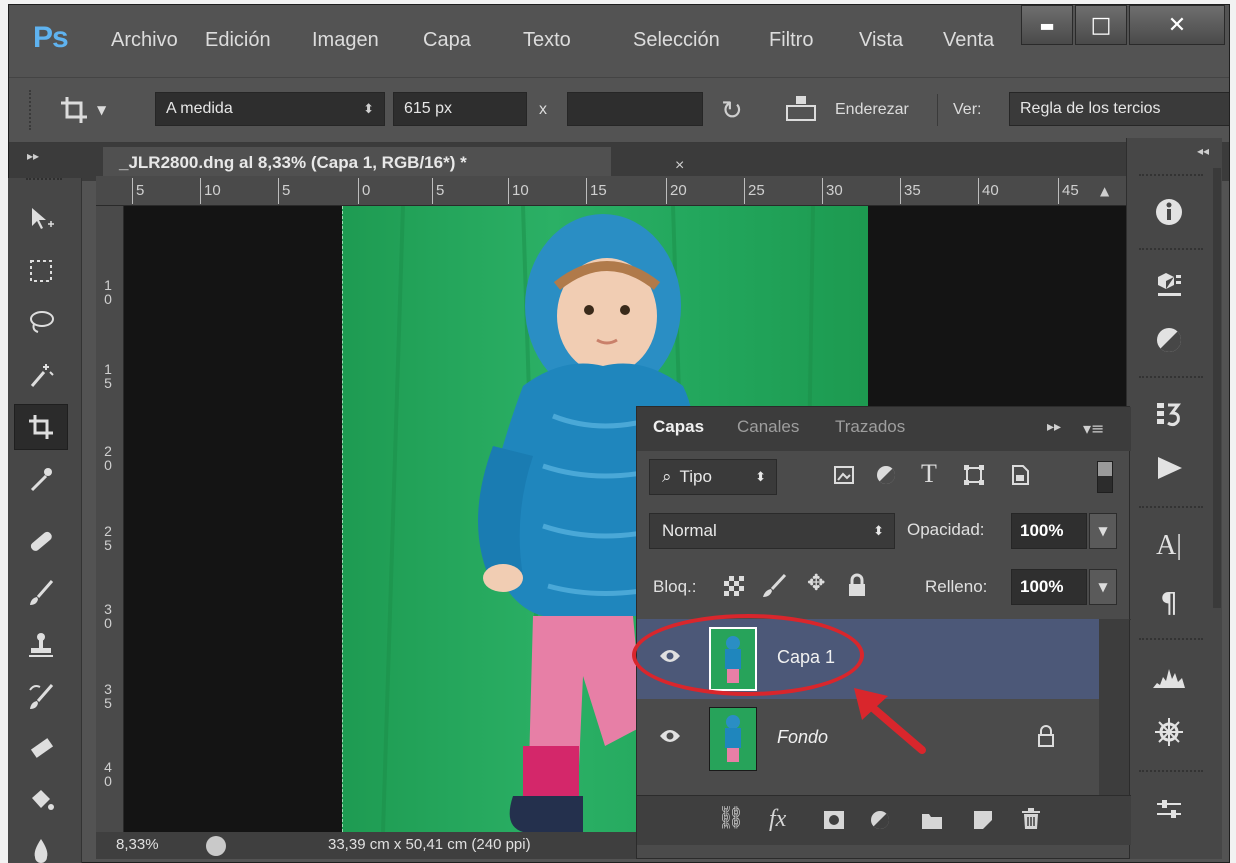 The image size is (1236, 863). Describe the element at coordinates (1169, 212) in the screenshot. I see `info-icon` at that location.